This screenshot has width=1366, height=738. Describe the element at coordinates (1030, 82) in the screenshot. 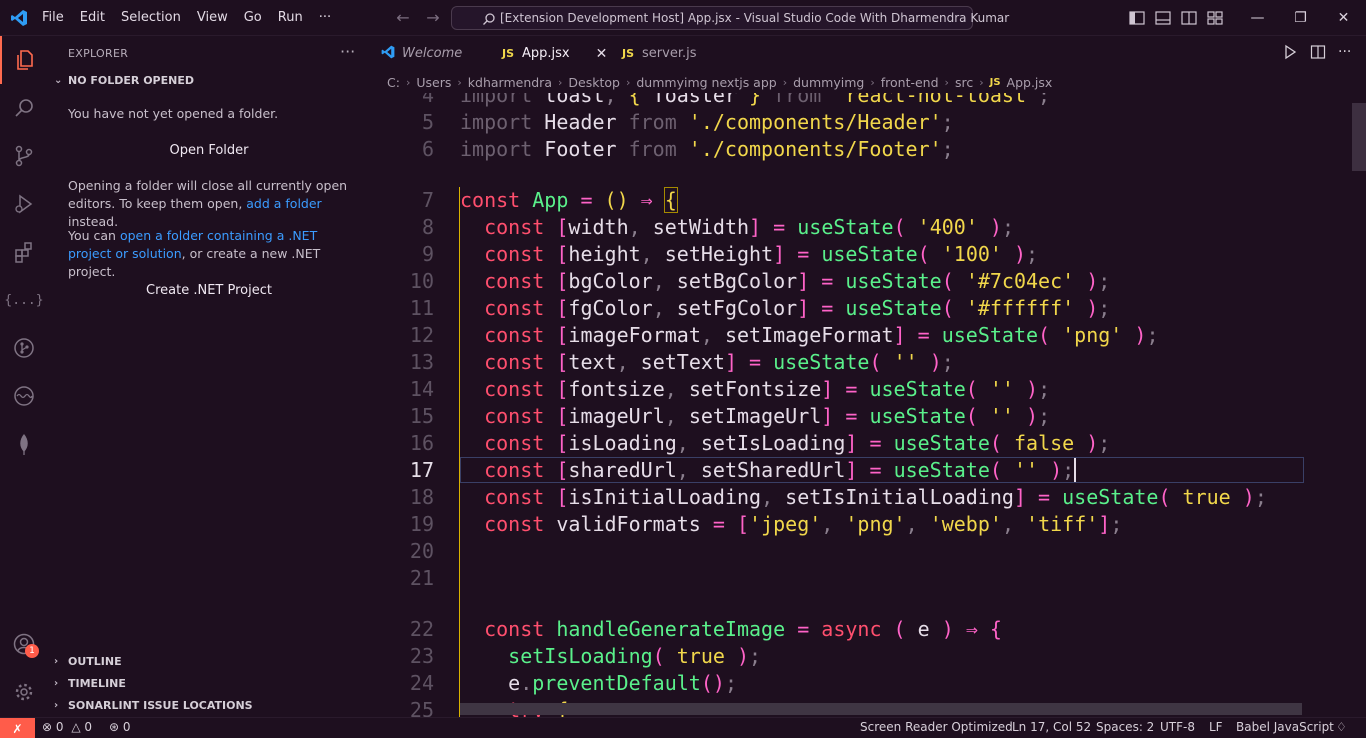

I see `breadcrumb-item: App.jsx` at that location.